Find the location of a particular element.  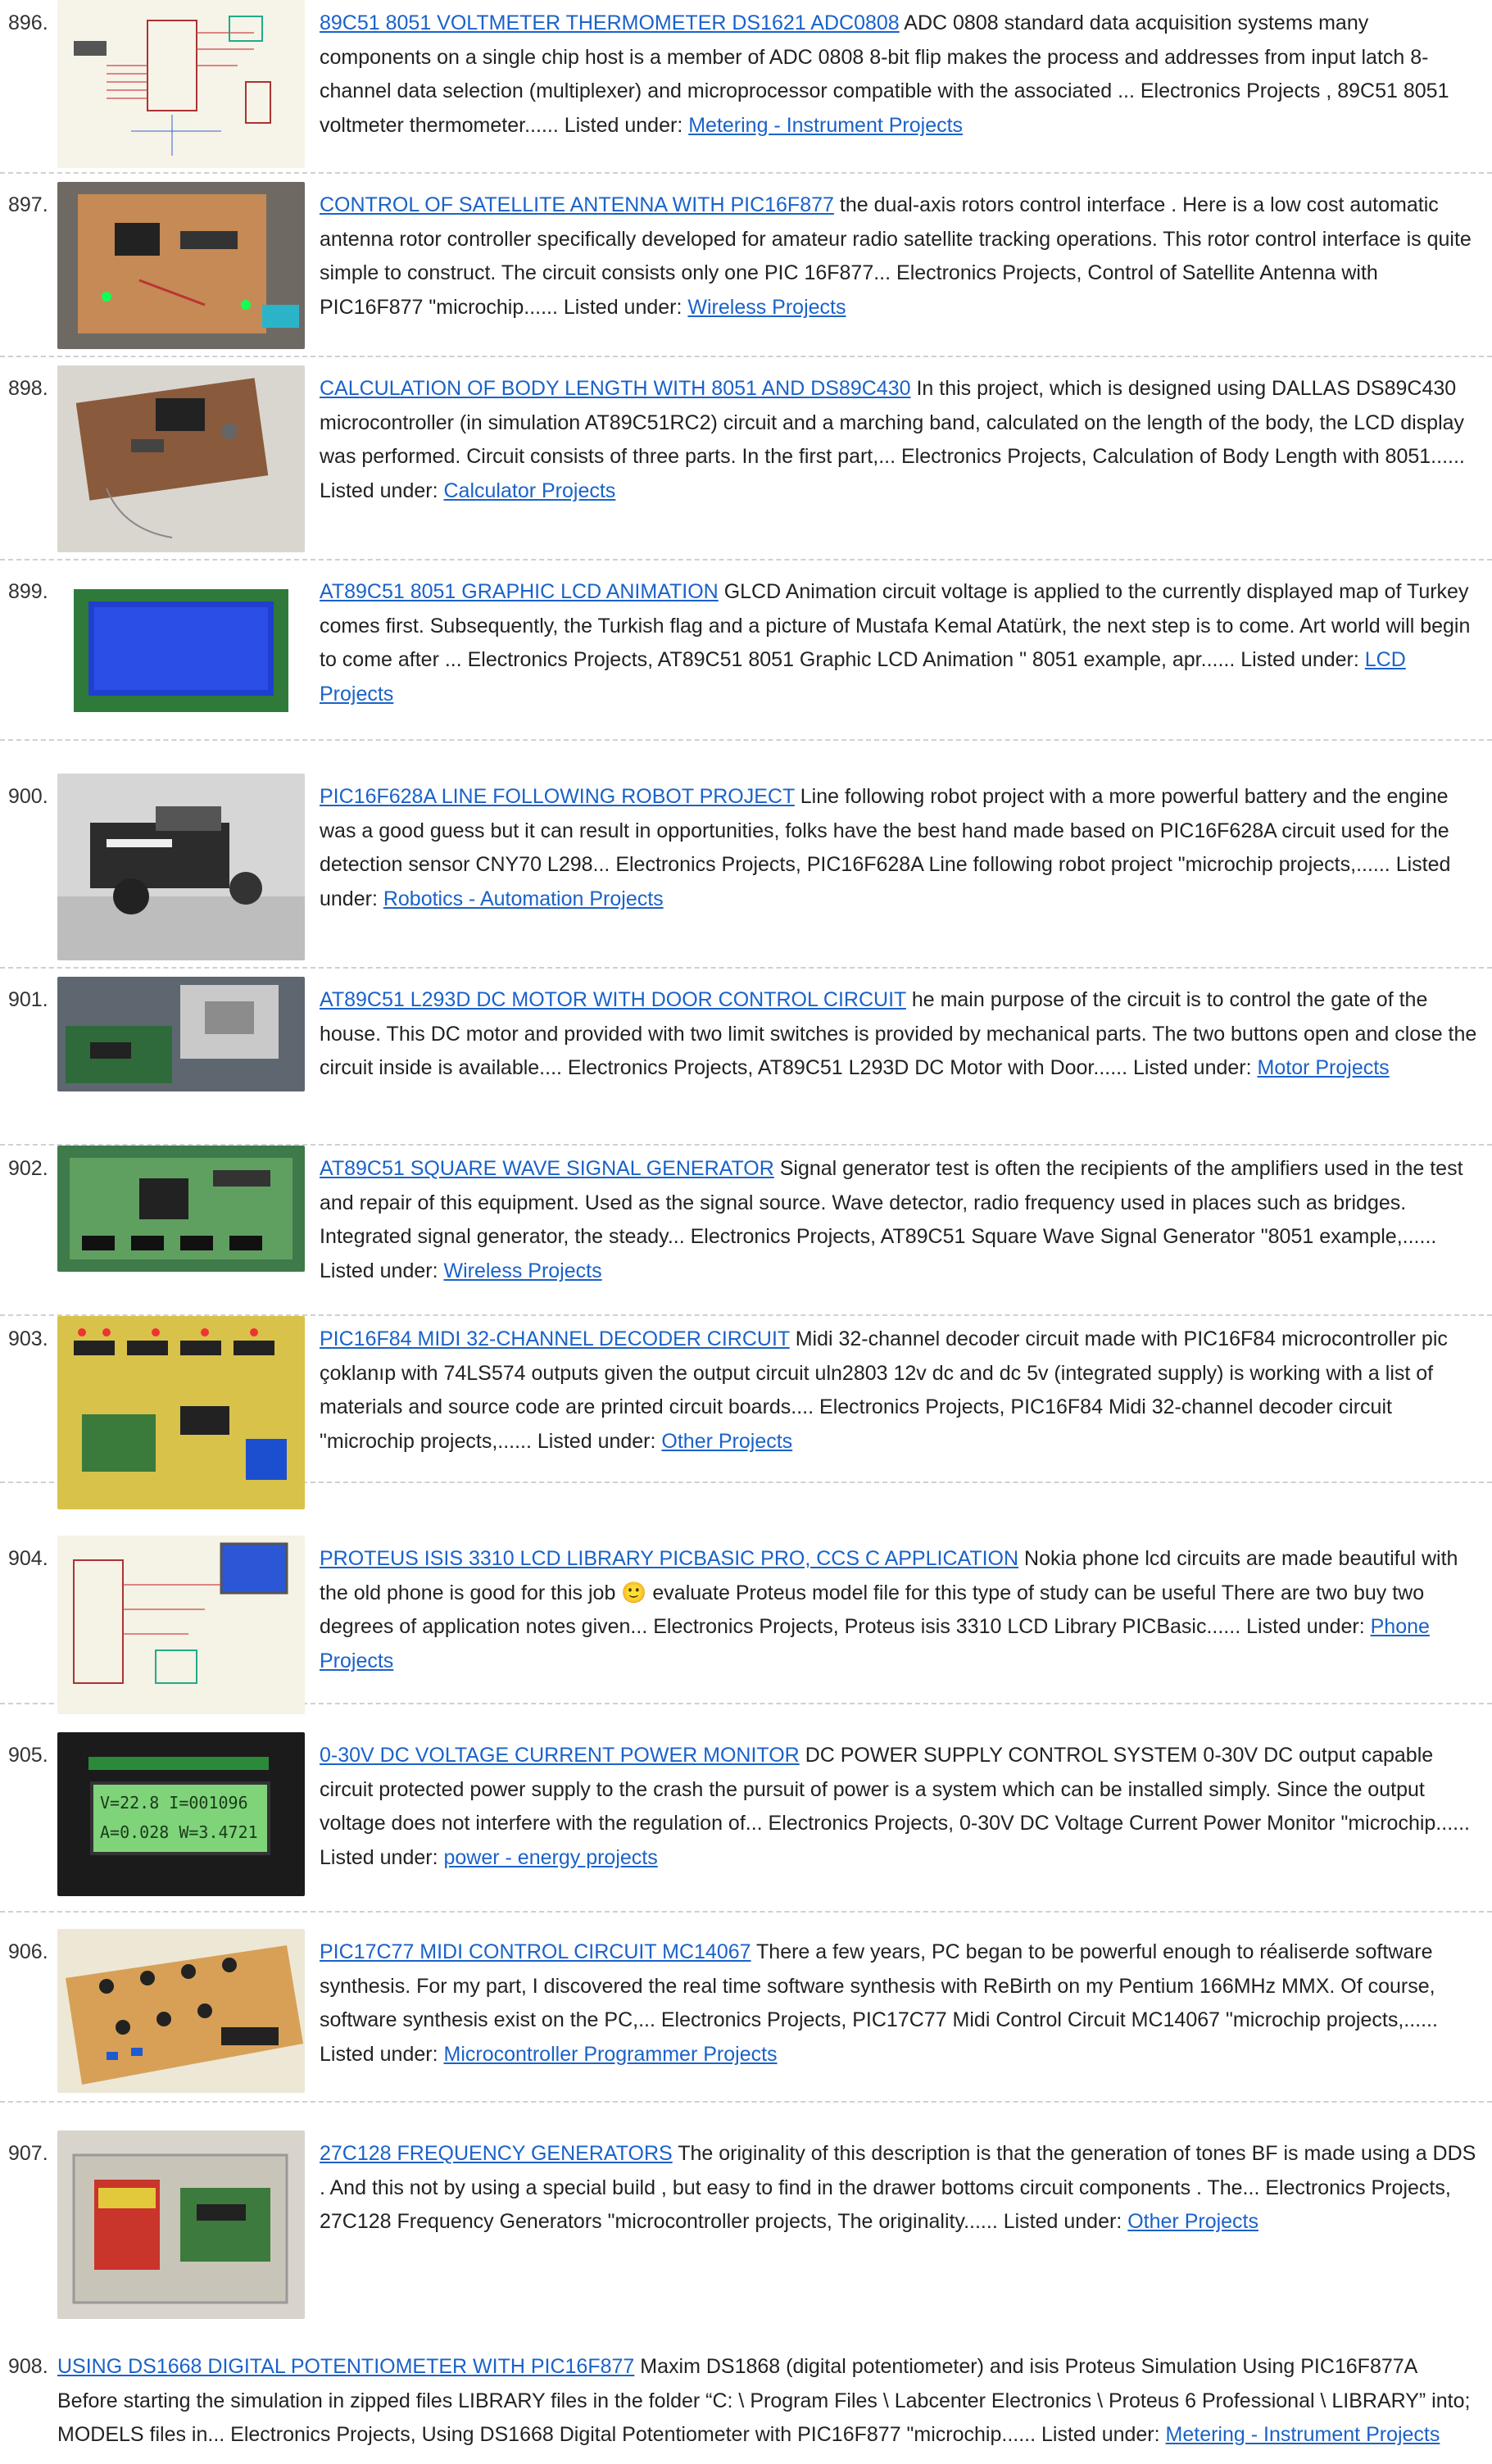

category-link: Calculator Projects is located at coordinates (530, 490).